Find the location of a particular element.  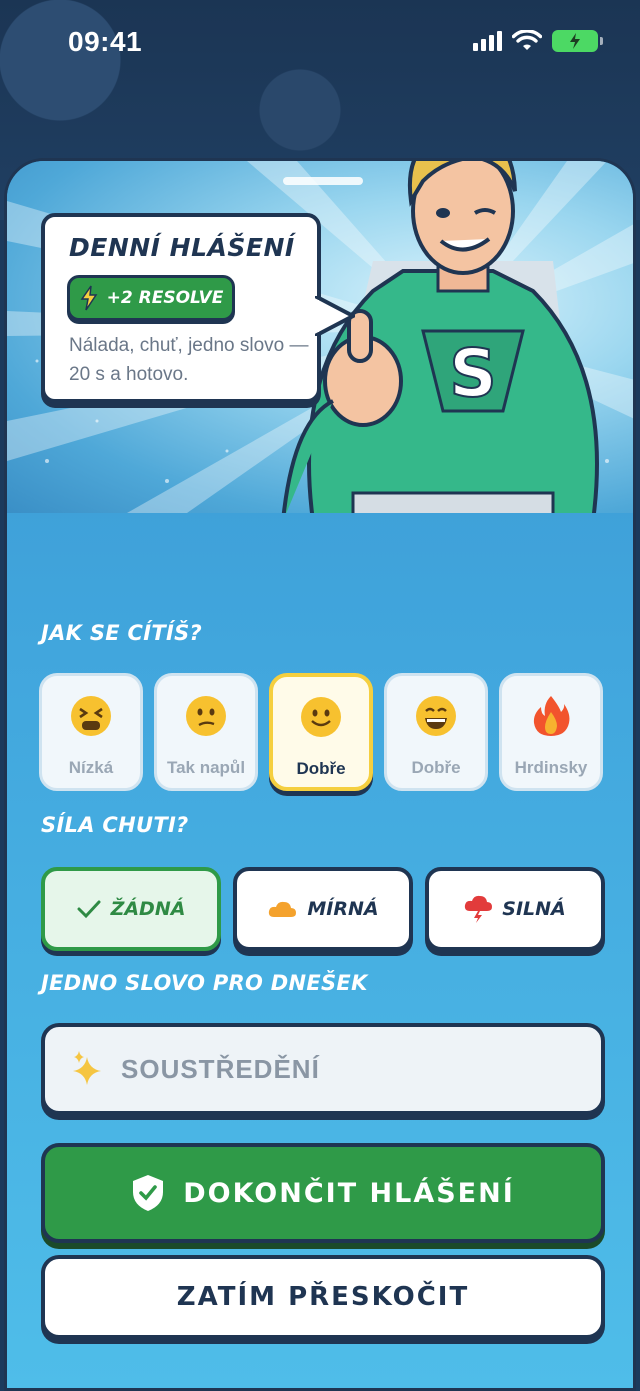

wifi-icon is located at coordinates (527, 40).